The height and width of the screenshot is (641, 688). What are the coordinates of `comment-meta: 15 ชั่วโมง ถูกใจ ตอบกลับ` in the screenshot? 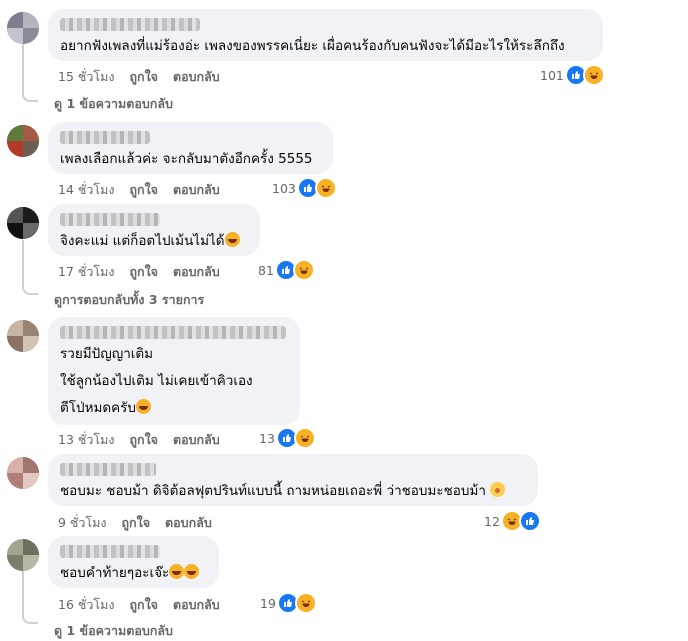 It's located at (144, 77).